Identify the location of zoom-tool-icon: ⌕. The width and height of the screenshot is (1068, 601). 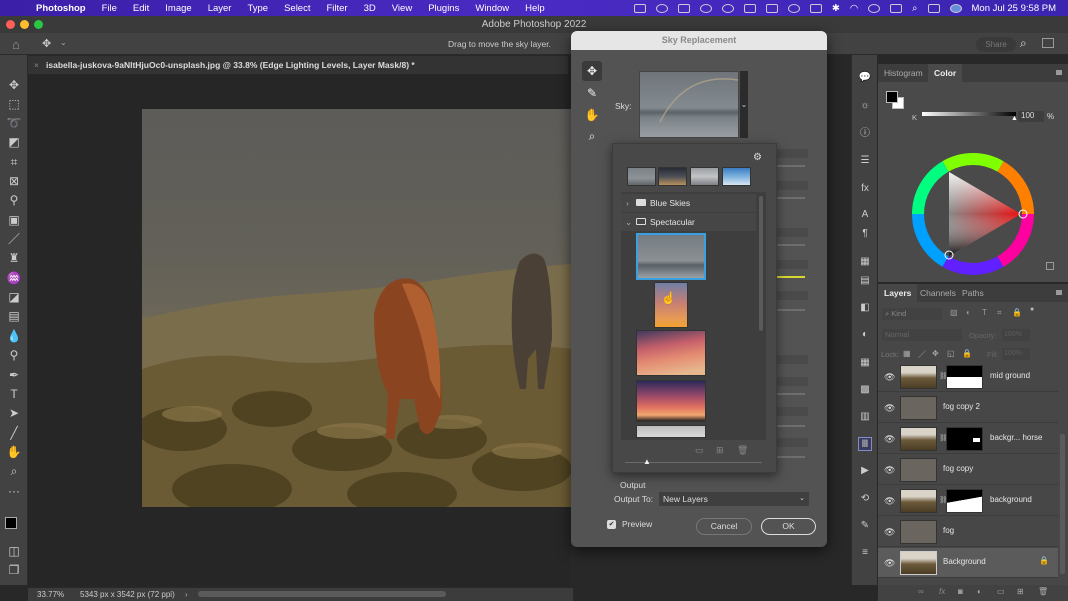
(14, 471).